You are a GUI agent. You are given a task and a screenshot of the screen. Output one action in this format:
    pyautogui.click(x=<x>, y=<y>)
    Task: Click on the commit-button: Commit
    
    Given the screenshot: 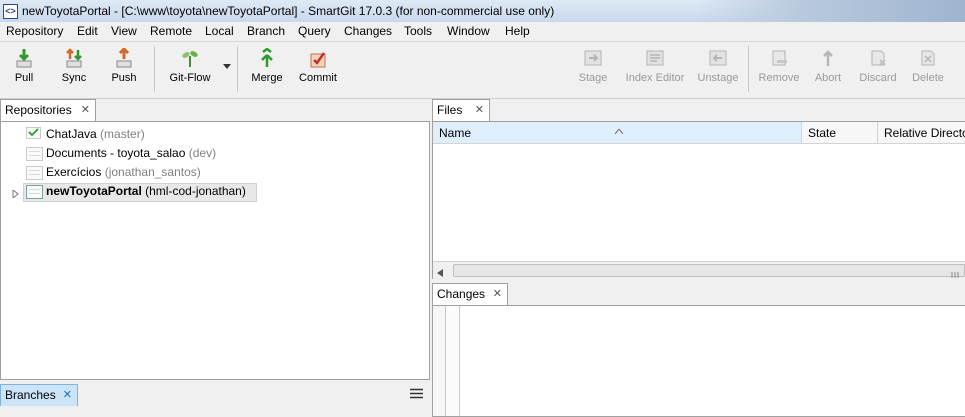 What is the action you would take?
    pyautogui.click(x=318, y=66)
    